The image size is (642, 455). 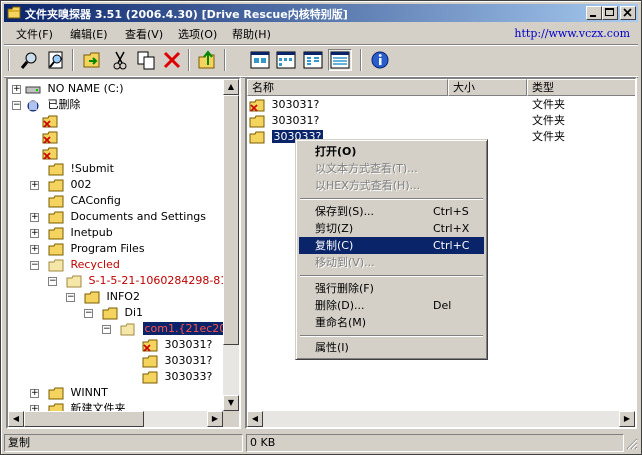 I want to click on tree-item-label: NO NAME (C:), so click(x=85, y=88).